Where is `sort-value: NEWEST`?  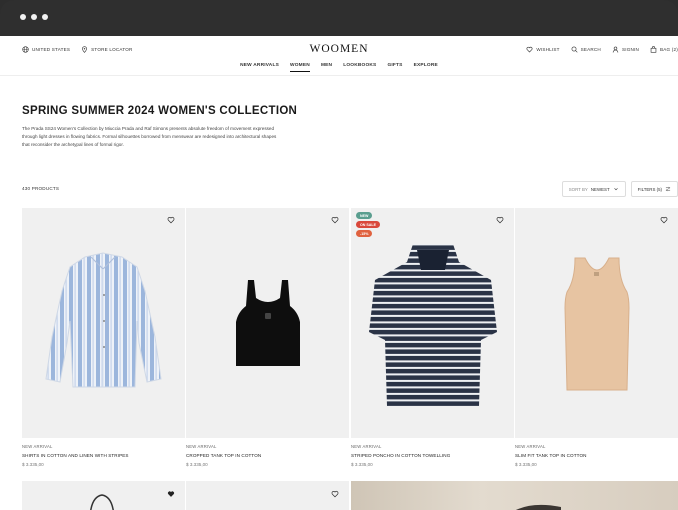 sort-value: NEWEST is located at coordinates (600, 189).